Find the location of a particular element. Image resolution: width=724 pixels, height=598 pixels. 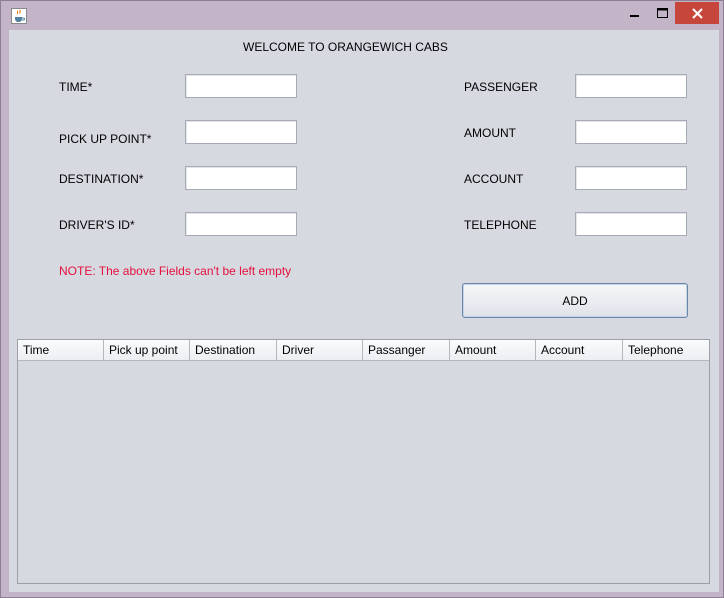

amount-field is located at coordinates (631, 132).